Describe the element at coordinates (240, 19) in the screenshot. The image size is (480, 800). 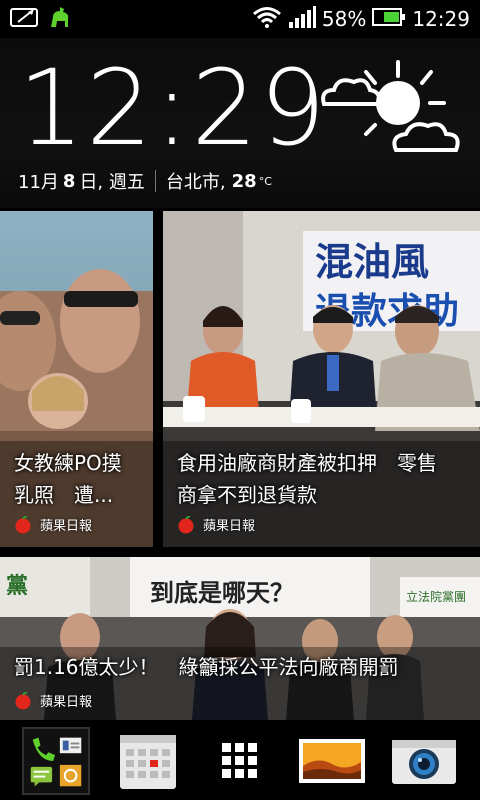
I see `status-bar: 58% 12:29` at that location.